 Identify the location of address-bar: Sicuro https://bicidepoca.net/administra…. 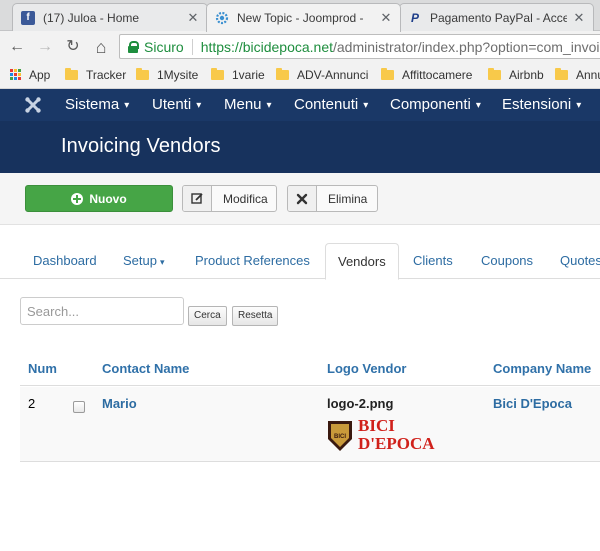
(359, 46).